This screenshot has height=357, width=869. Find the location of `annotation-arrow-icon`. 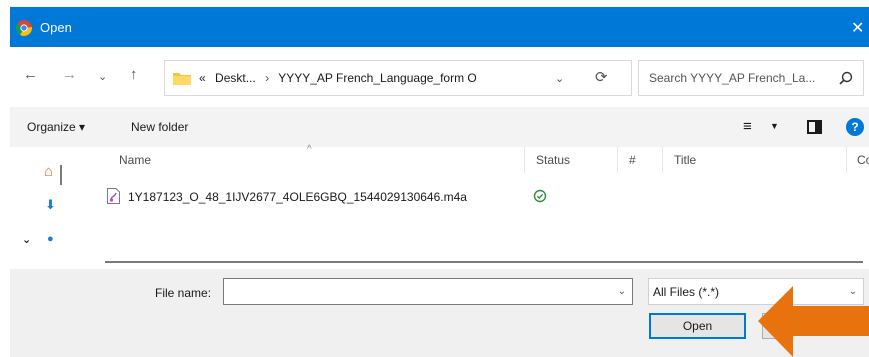

annotation-arrow-icon is located at coordinates (813, 321).